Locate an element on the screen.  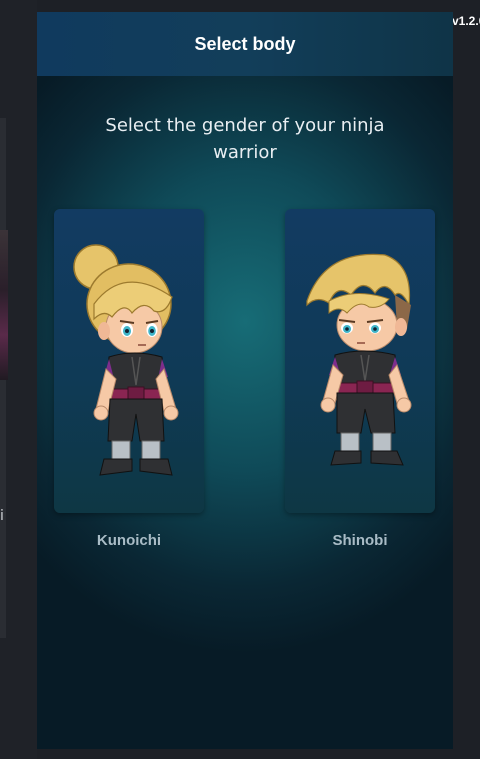
shinobi-option-card is located at coordinates (360, 361).